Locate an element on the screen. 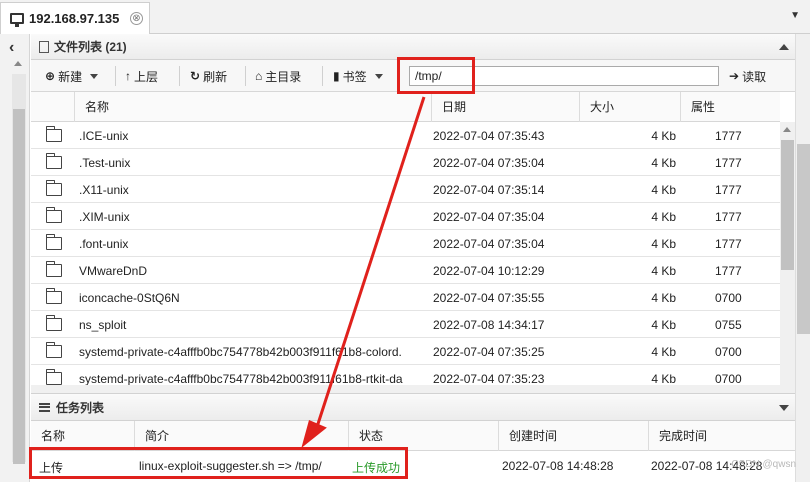 This screenshot has width=810, height=482. left-sidebar-strip: ‹ is located at coordinates (15, 258).